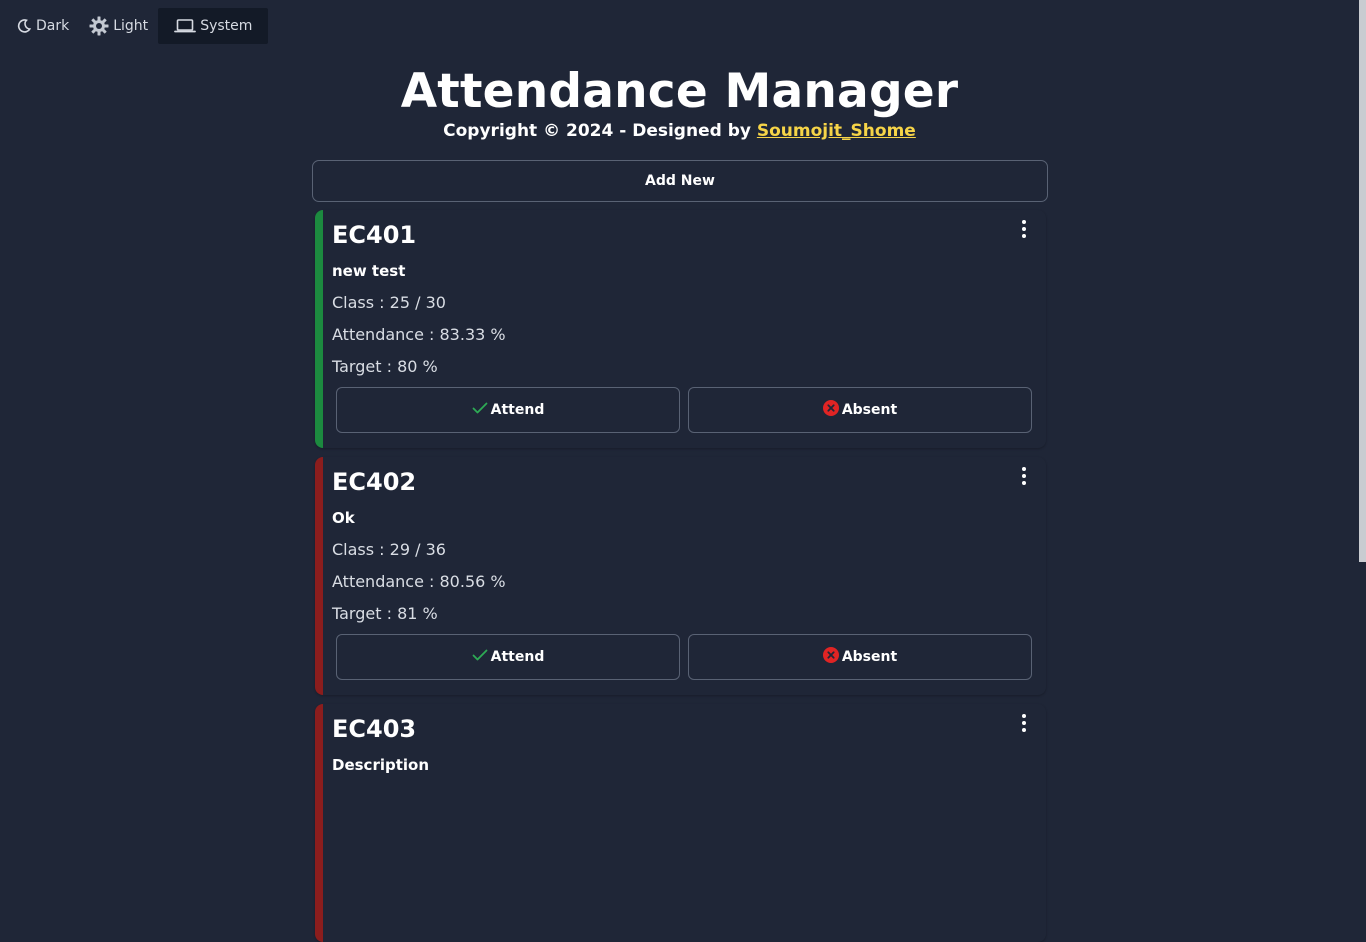  What do you see at coordinates (600, 131) in the screenshot?
I see `copyright-text: Copyright © 2024 - Designed by` at bounding box center [600, 131].